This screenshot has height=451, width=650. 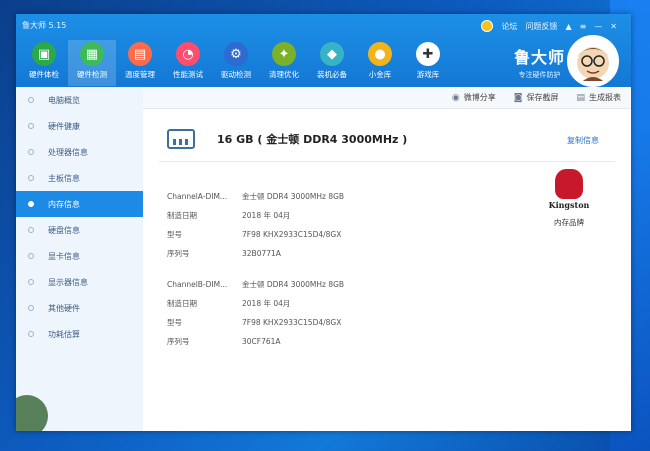 I want to click on gear-icon: ⚙, so click(x=236, y=54).